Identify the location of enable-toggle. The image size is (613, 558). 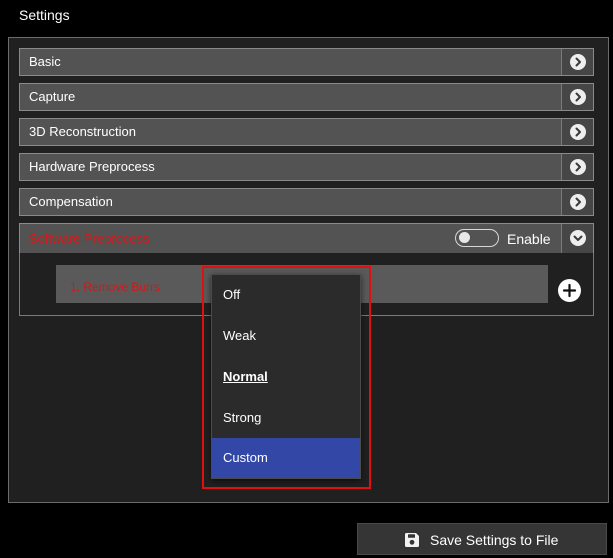
(477, 238).